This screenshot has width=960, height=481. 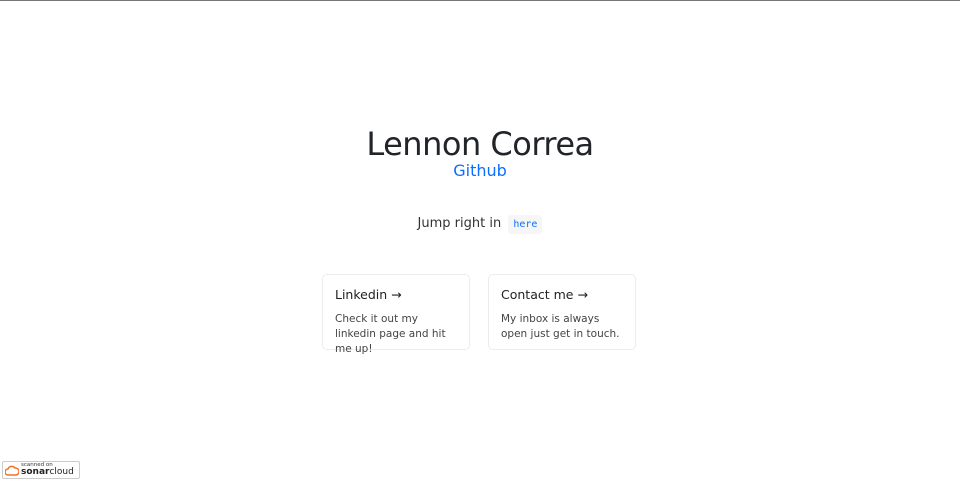 What do you see at coordinates (61, 472) in the screenshot?
I see `brand-light: cloud` at bounding box center [61, 472].